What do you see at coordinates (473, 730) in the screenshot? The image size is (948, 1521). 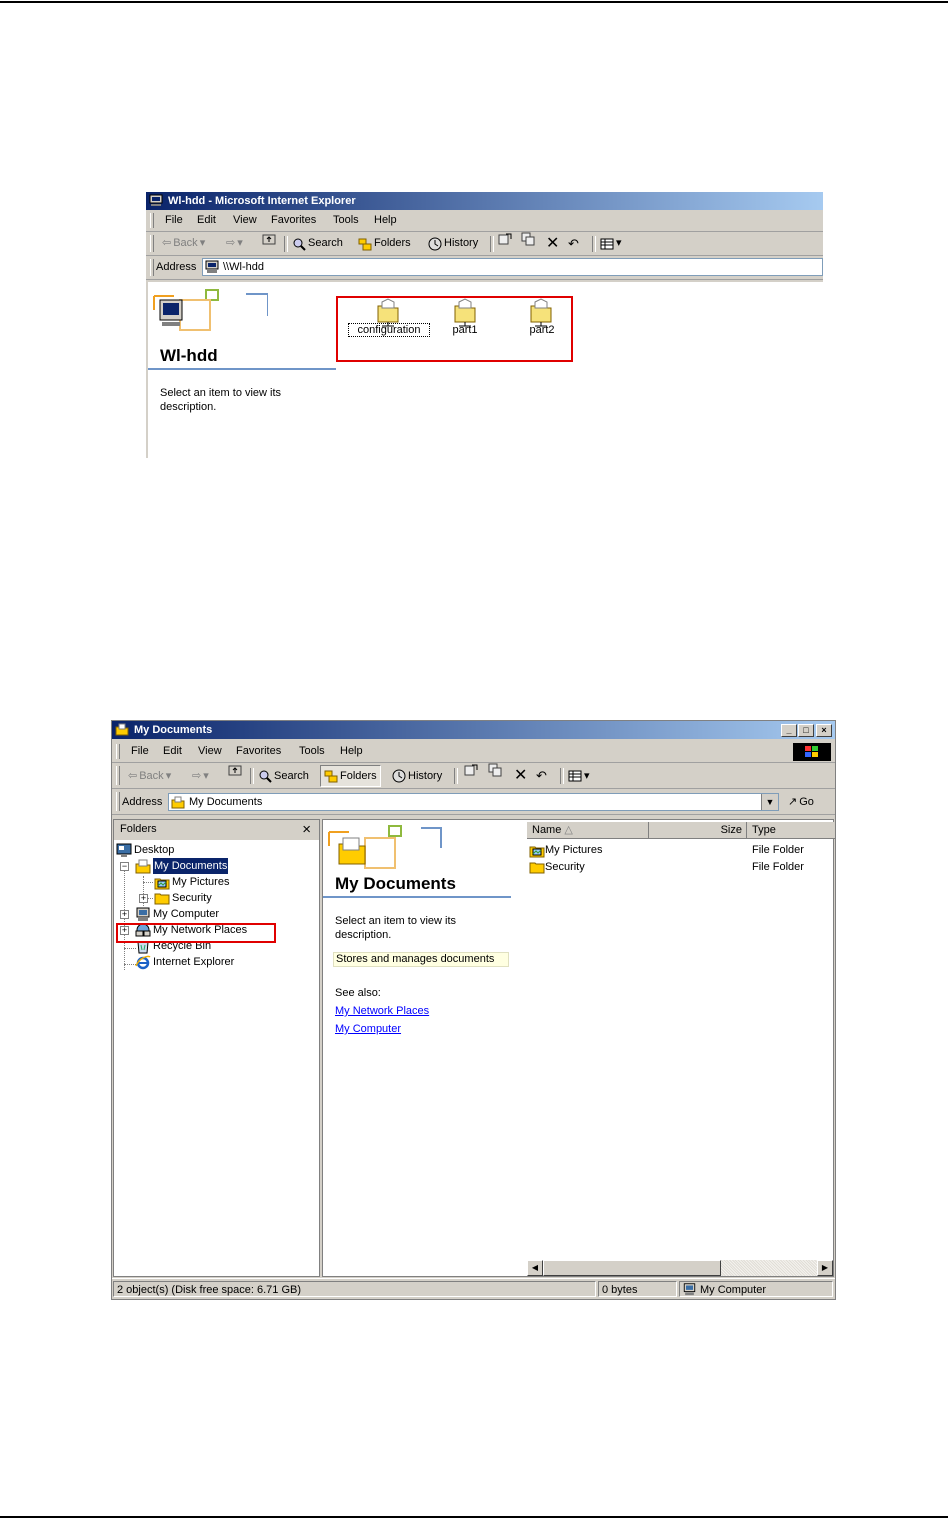 I see `explorer-titlebar: My Documents _ □ ×` at bounding box center [473, 730].